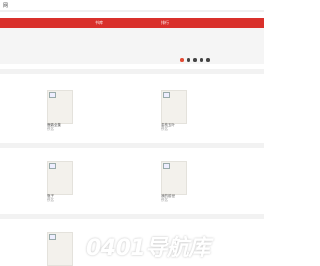 The height and width of the screenshot is (266, 320). I want to click on header-divider, so click(132, 11).